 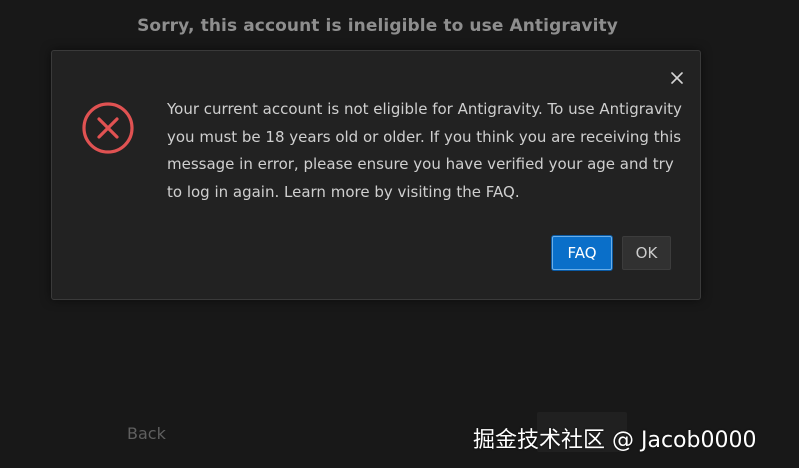 What do you see at coordinates (108, 128) in the screenshot?
I see `error-circle-x-icon` at bounding box center [108, 128].